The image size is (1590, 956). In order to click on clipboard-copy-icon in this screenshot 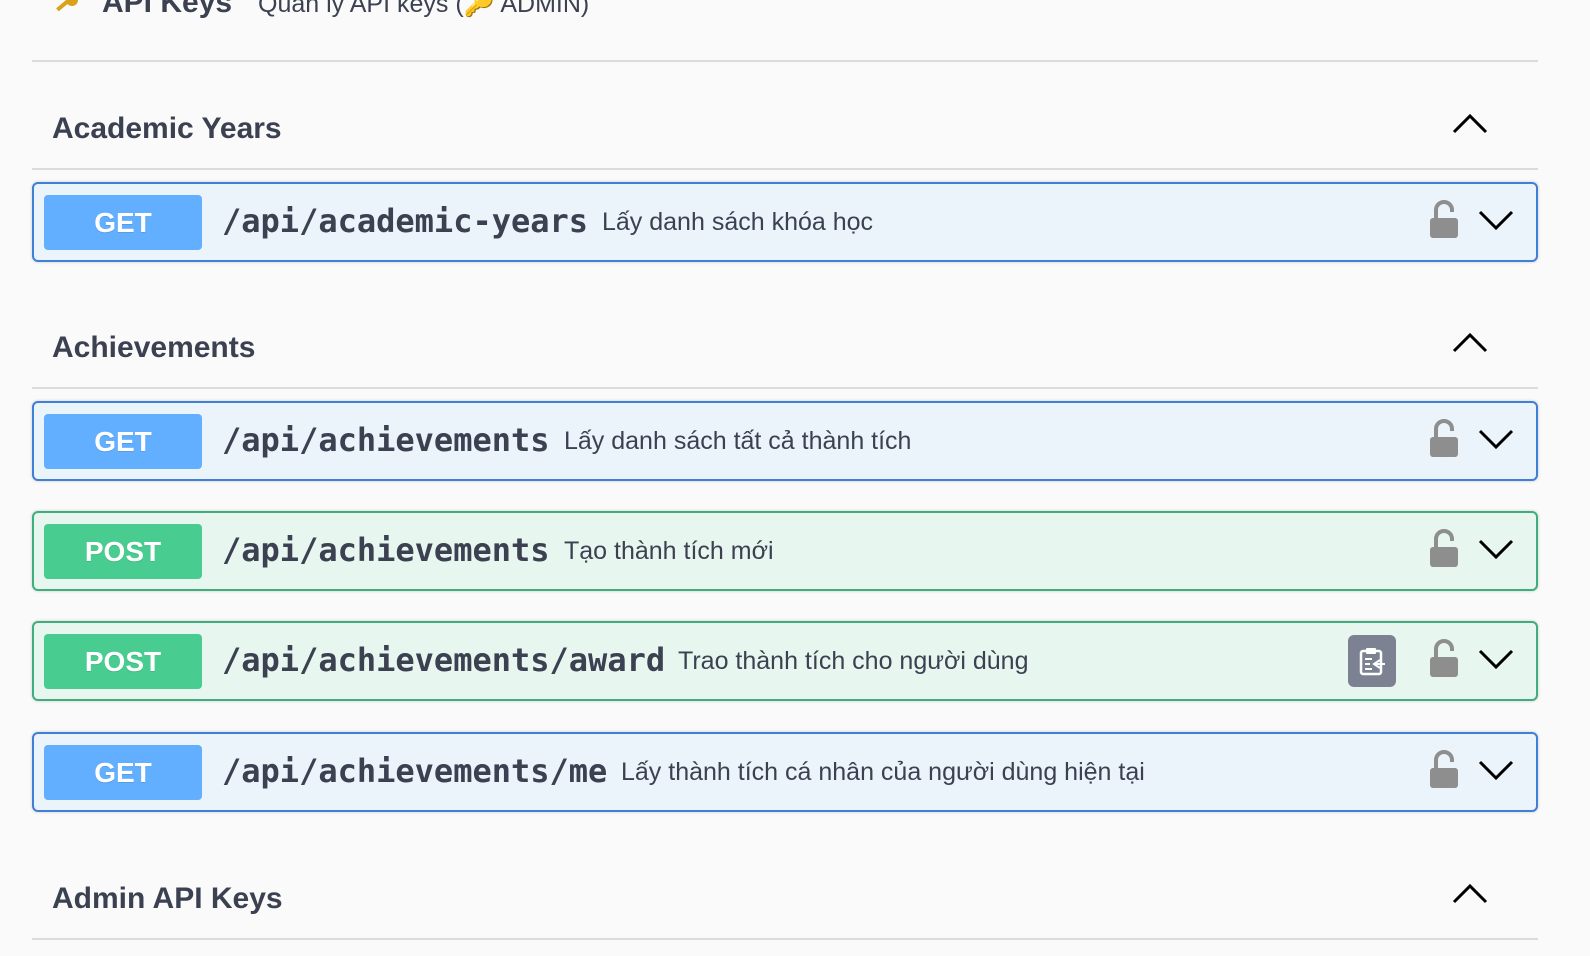, I will do `click(1372, 662)`.